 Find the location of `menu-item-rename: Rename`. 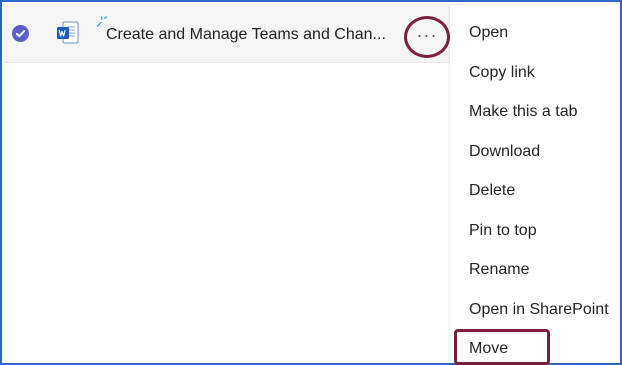

menu-item-rename: Rename is located at coordinates (543, 270).